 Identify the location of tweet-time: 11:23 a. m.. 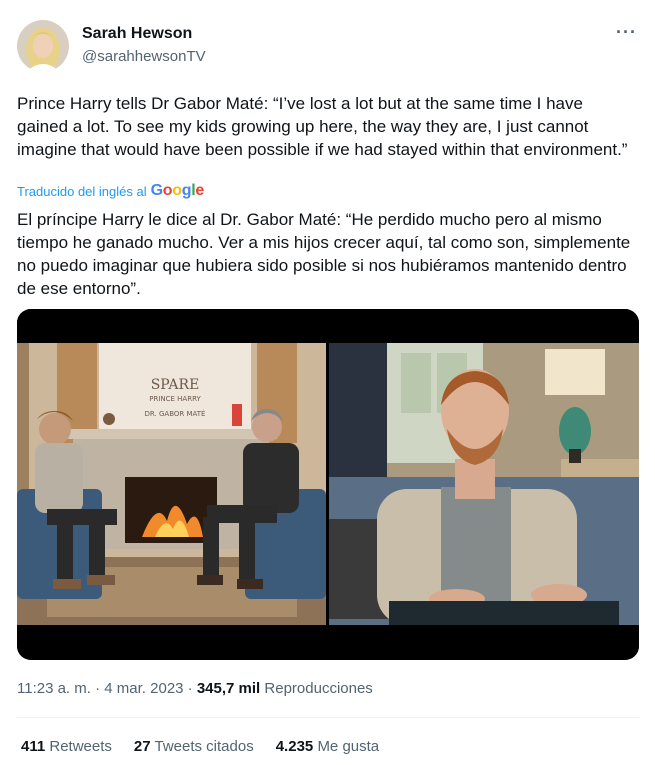
(54, 688).